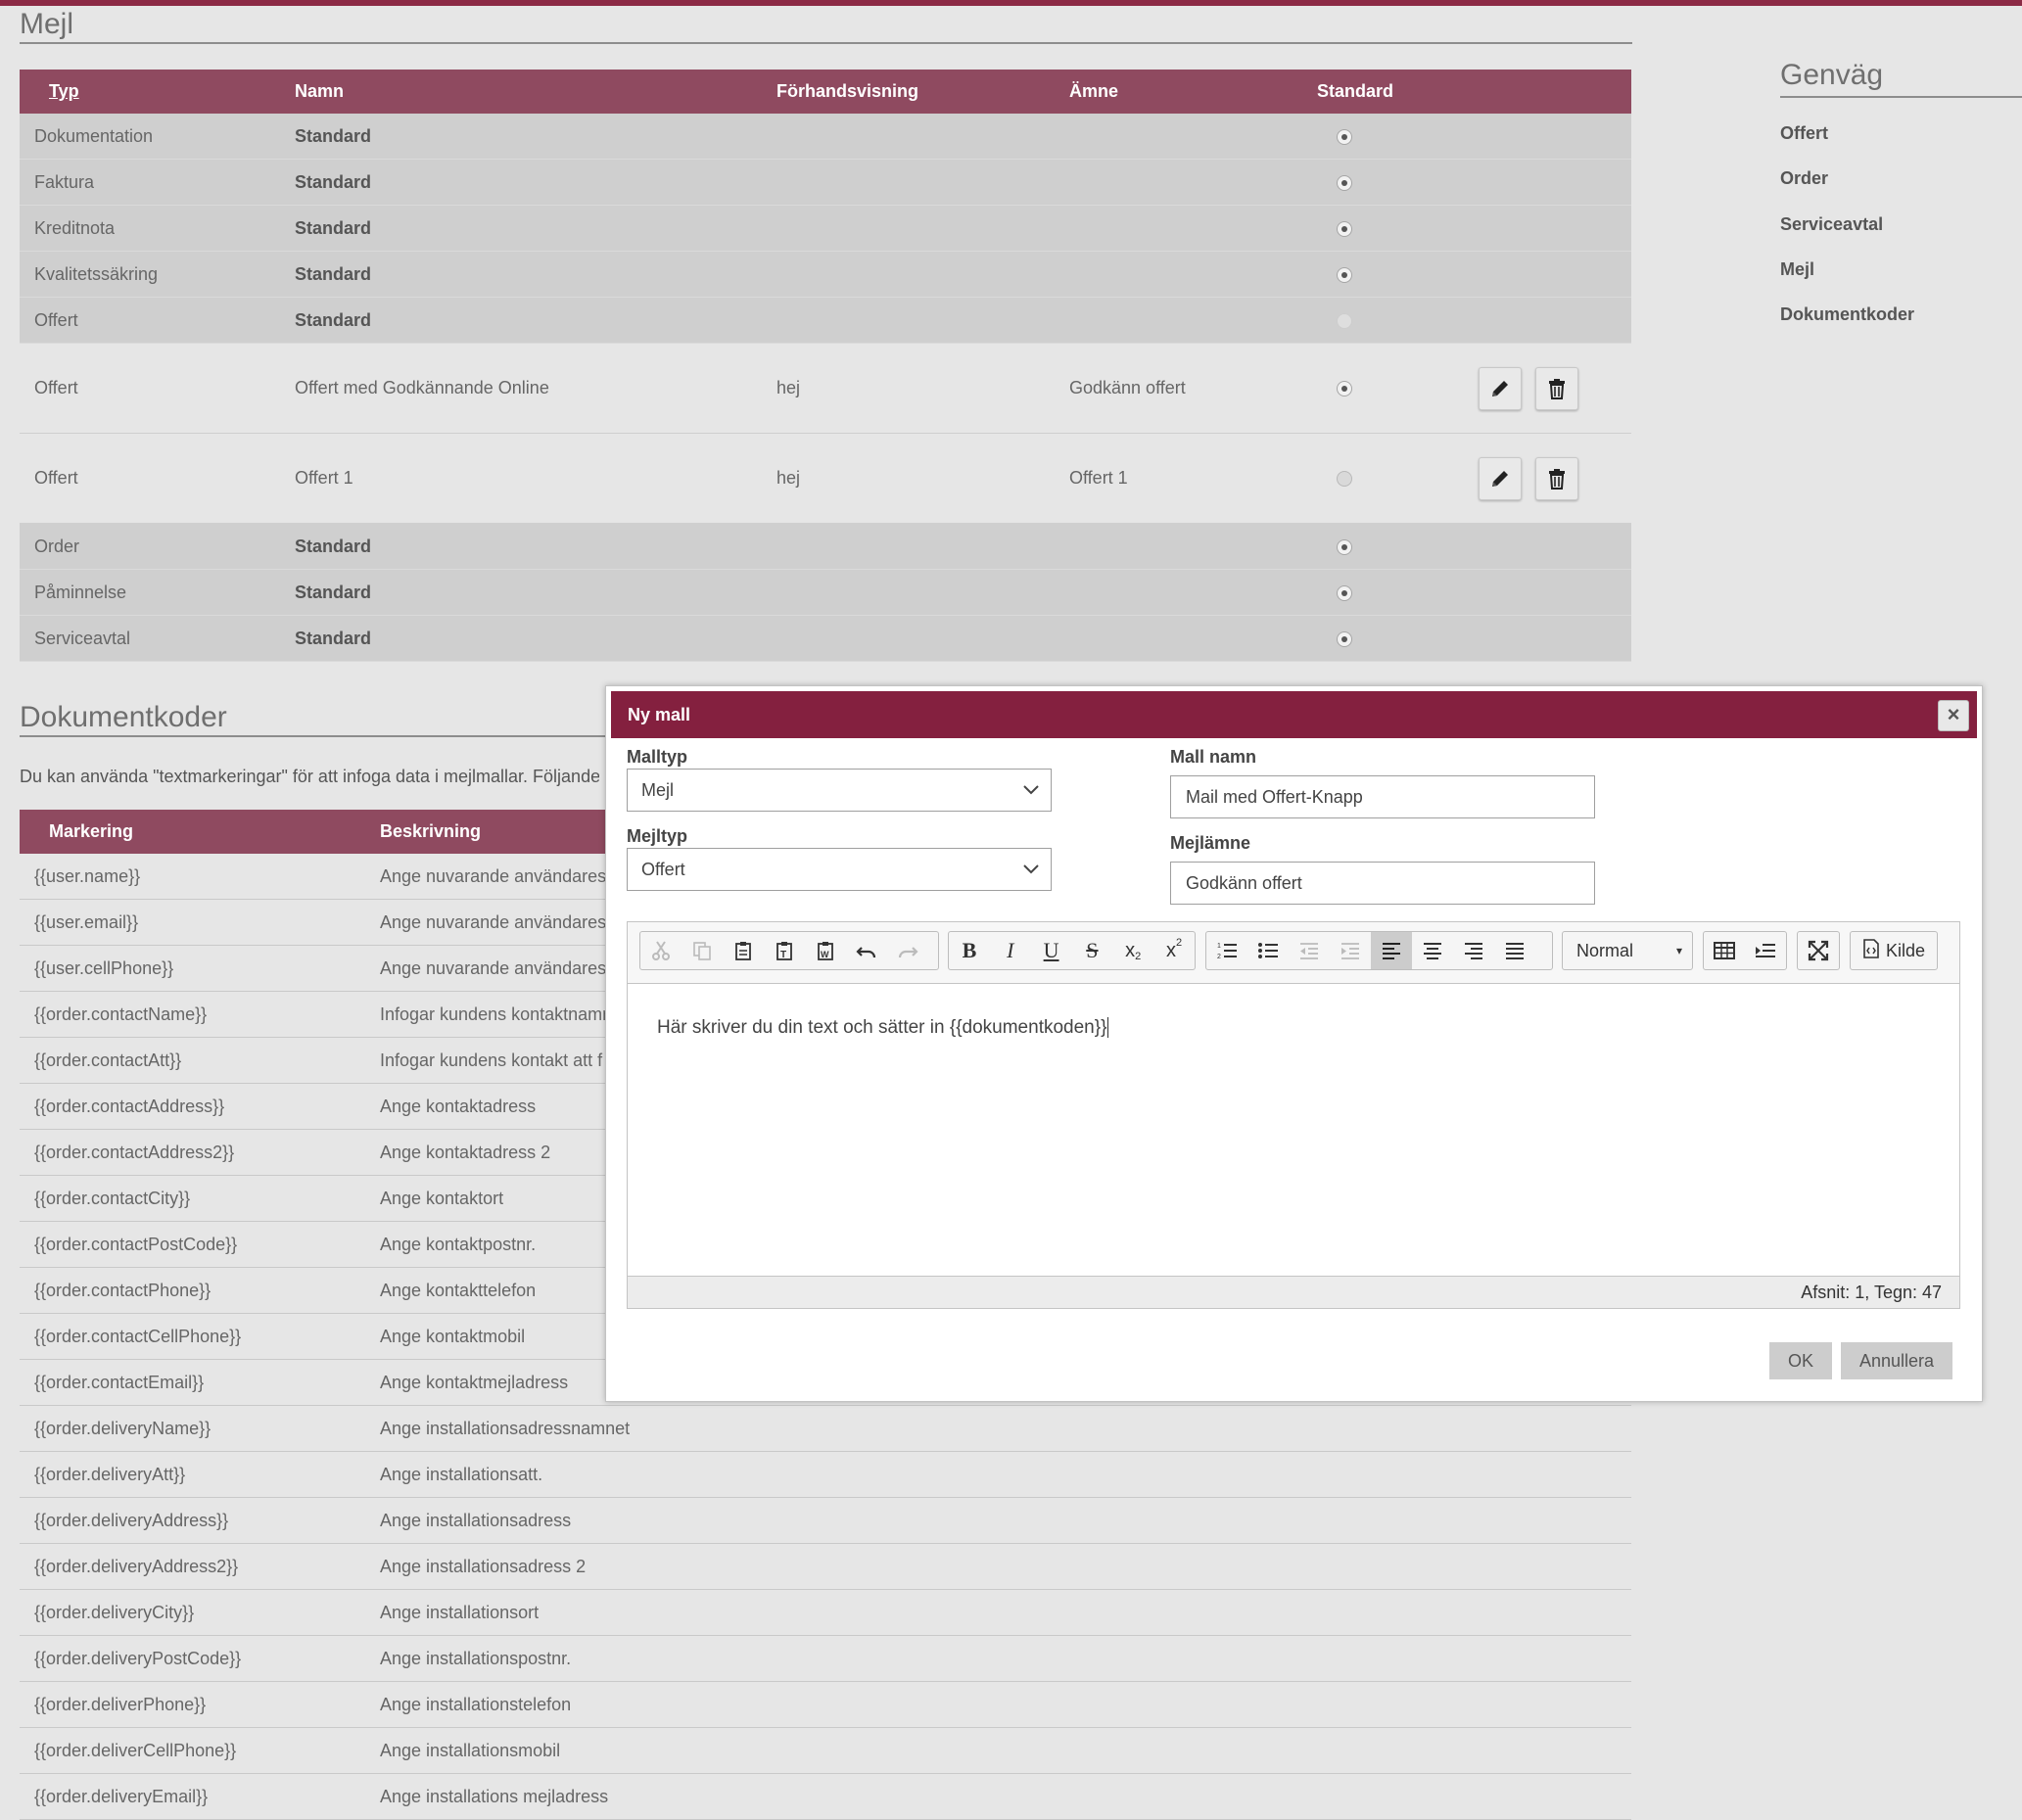 The width and height of the screenshot is (2022, 1820). Describe the element at coordinates (1174, 950) in the screenshot. I see `superscript-icon: x2` at that location.